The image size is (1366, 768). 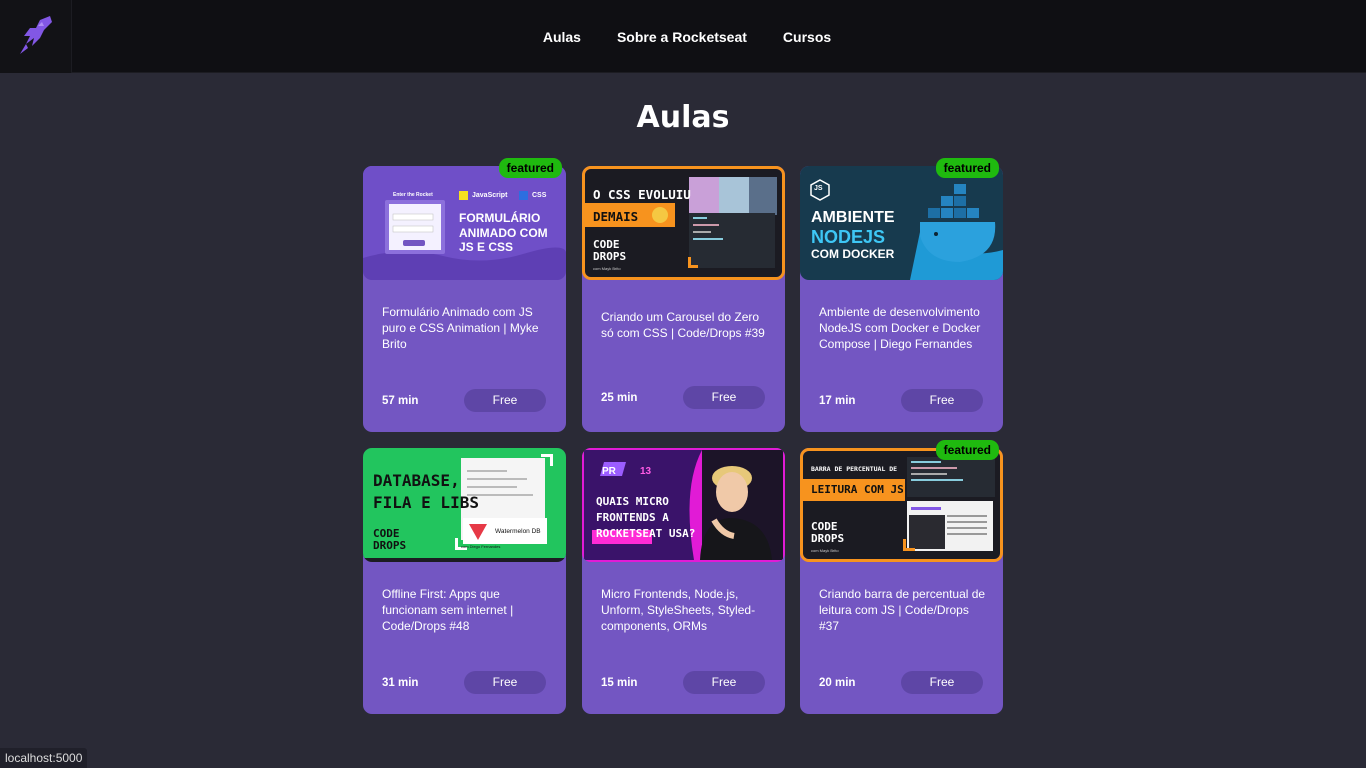 What do you see at coordinates (837, 401) in the screenshot?
I see `lesson-duration: 17 min` at bounding box center [837, 401].